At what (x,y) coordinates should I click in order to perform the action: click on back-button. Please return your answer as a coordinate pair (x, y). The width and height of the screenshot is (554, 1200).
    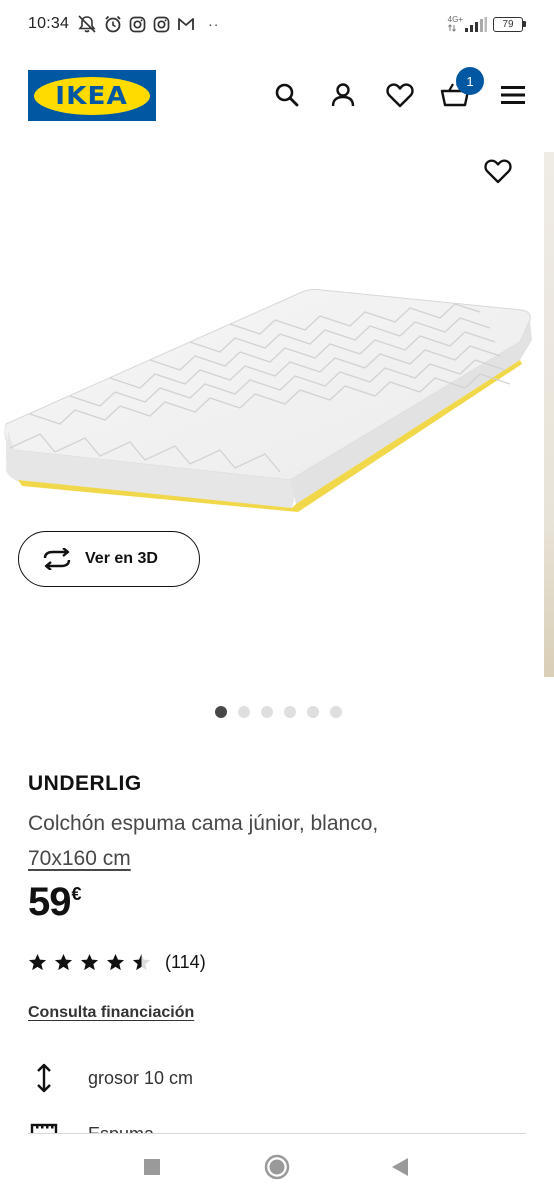
    Looking at the image, I should click on (400, 1167).